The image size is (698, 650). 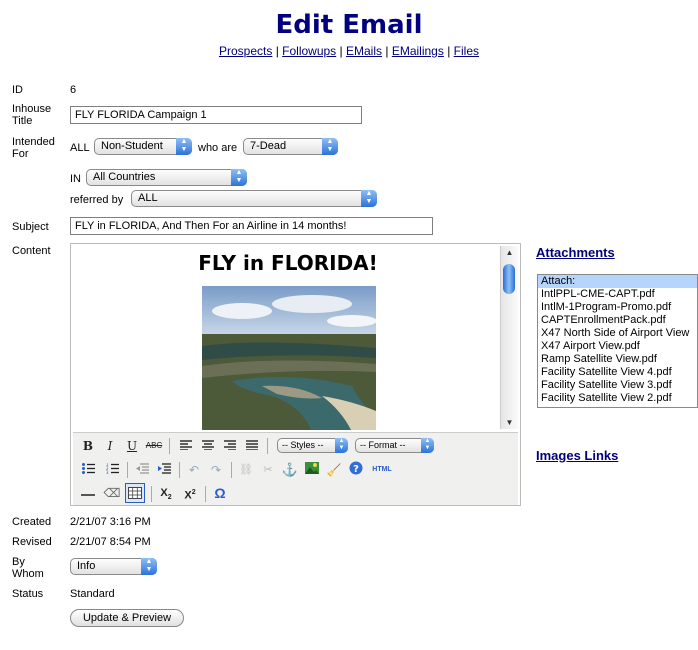 What do you see at coordinates (32, 109) in the screenshot?
I see `inhouse-title-label-1: Inhouse` at bounding box center [32, 109].